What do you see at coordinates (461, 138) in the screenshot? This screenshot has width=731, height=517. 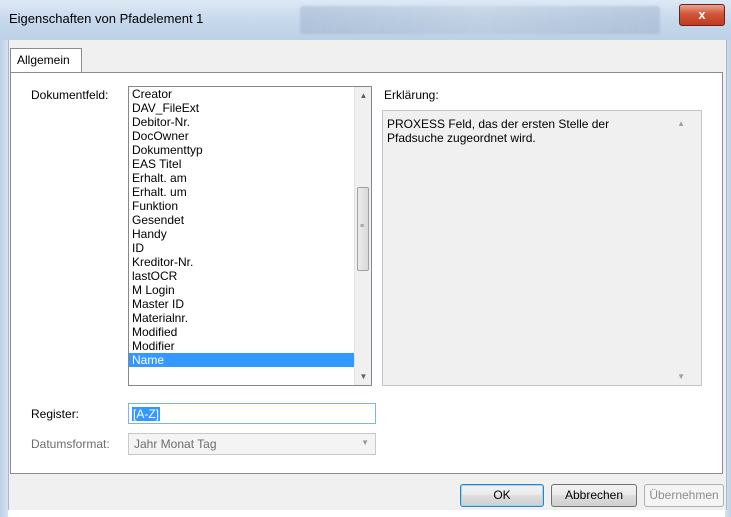 I see `explanation-line-2: Pfadsuche zugeordnet wird.` at bounding box center [461, 138].